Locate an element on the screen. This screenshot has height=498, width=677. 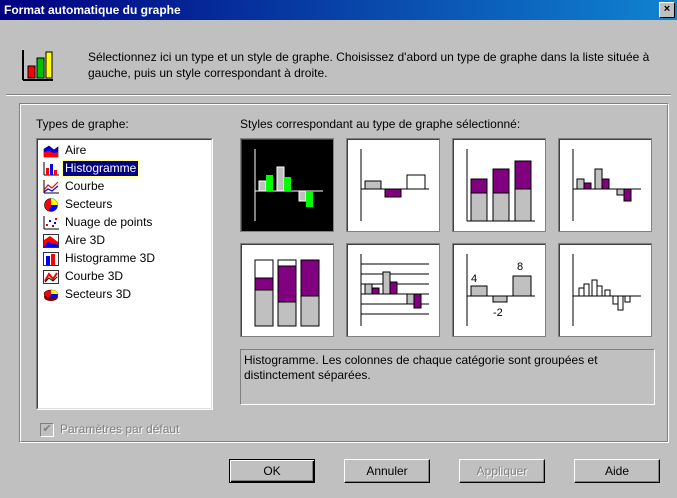
data-label-3: -2 is located at coordinates (498, 313).